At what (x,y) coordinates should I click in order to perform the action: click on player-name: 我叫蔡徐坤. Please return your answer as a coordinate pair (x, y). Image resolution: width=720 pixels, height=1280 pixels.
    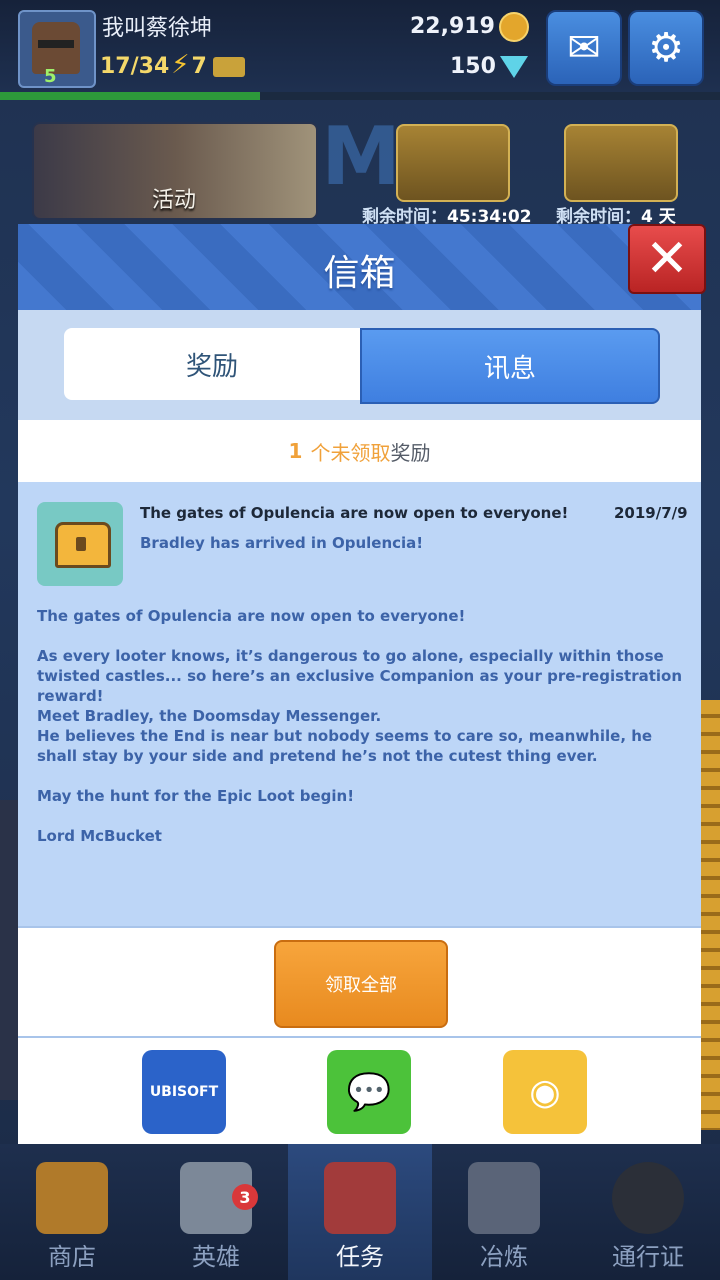
    Looking at the image, I should click on (157, 28).